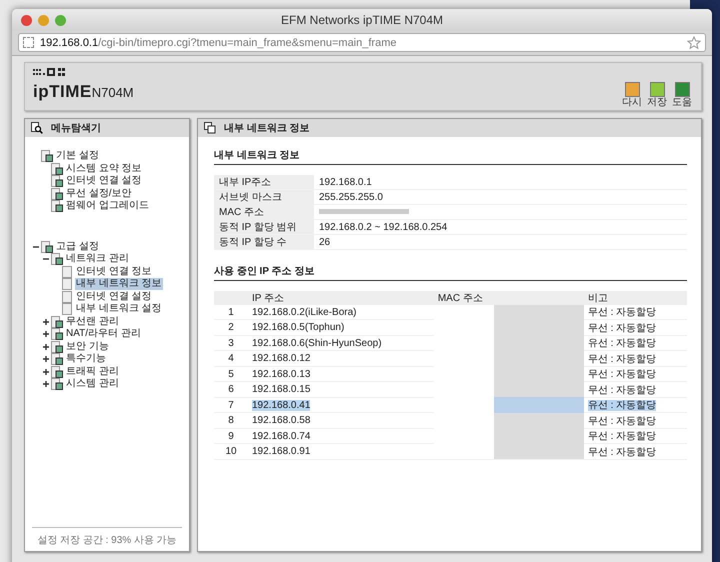 The width and height of the screenshot is (720, 562). What do you see at coordinates (281, 420) in the screenshot?
I see `table-cell: 192.168.0.58` at bounding box center [281, 420].